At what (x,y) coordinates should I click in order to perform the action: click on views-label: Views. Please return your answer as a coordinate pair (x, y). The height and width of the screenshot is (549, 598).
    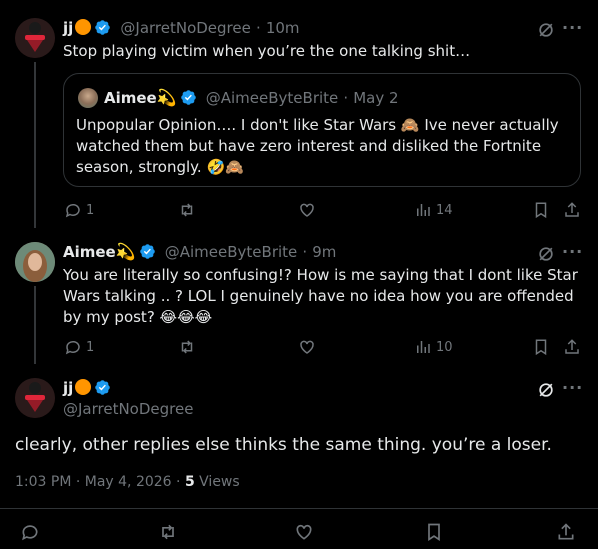
    Looking at the image, I should click on (217, 482).